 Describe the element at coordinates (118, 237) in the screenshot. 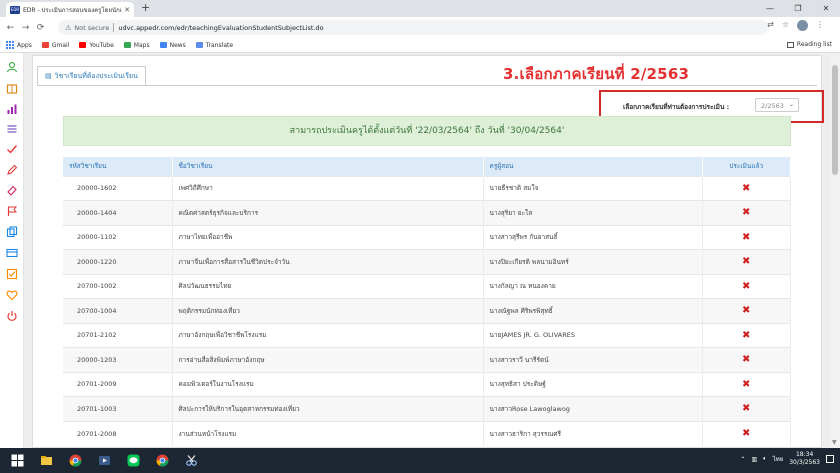

I see `subject-code: 20000-1102` at that location.